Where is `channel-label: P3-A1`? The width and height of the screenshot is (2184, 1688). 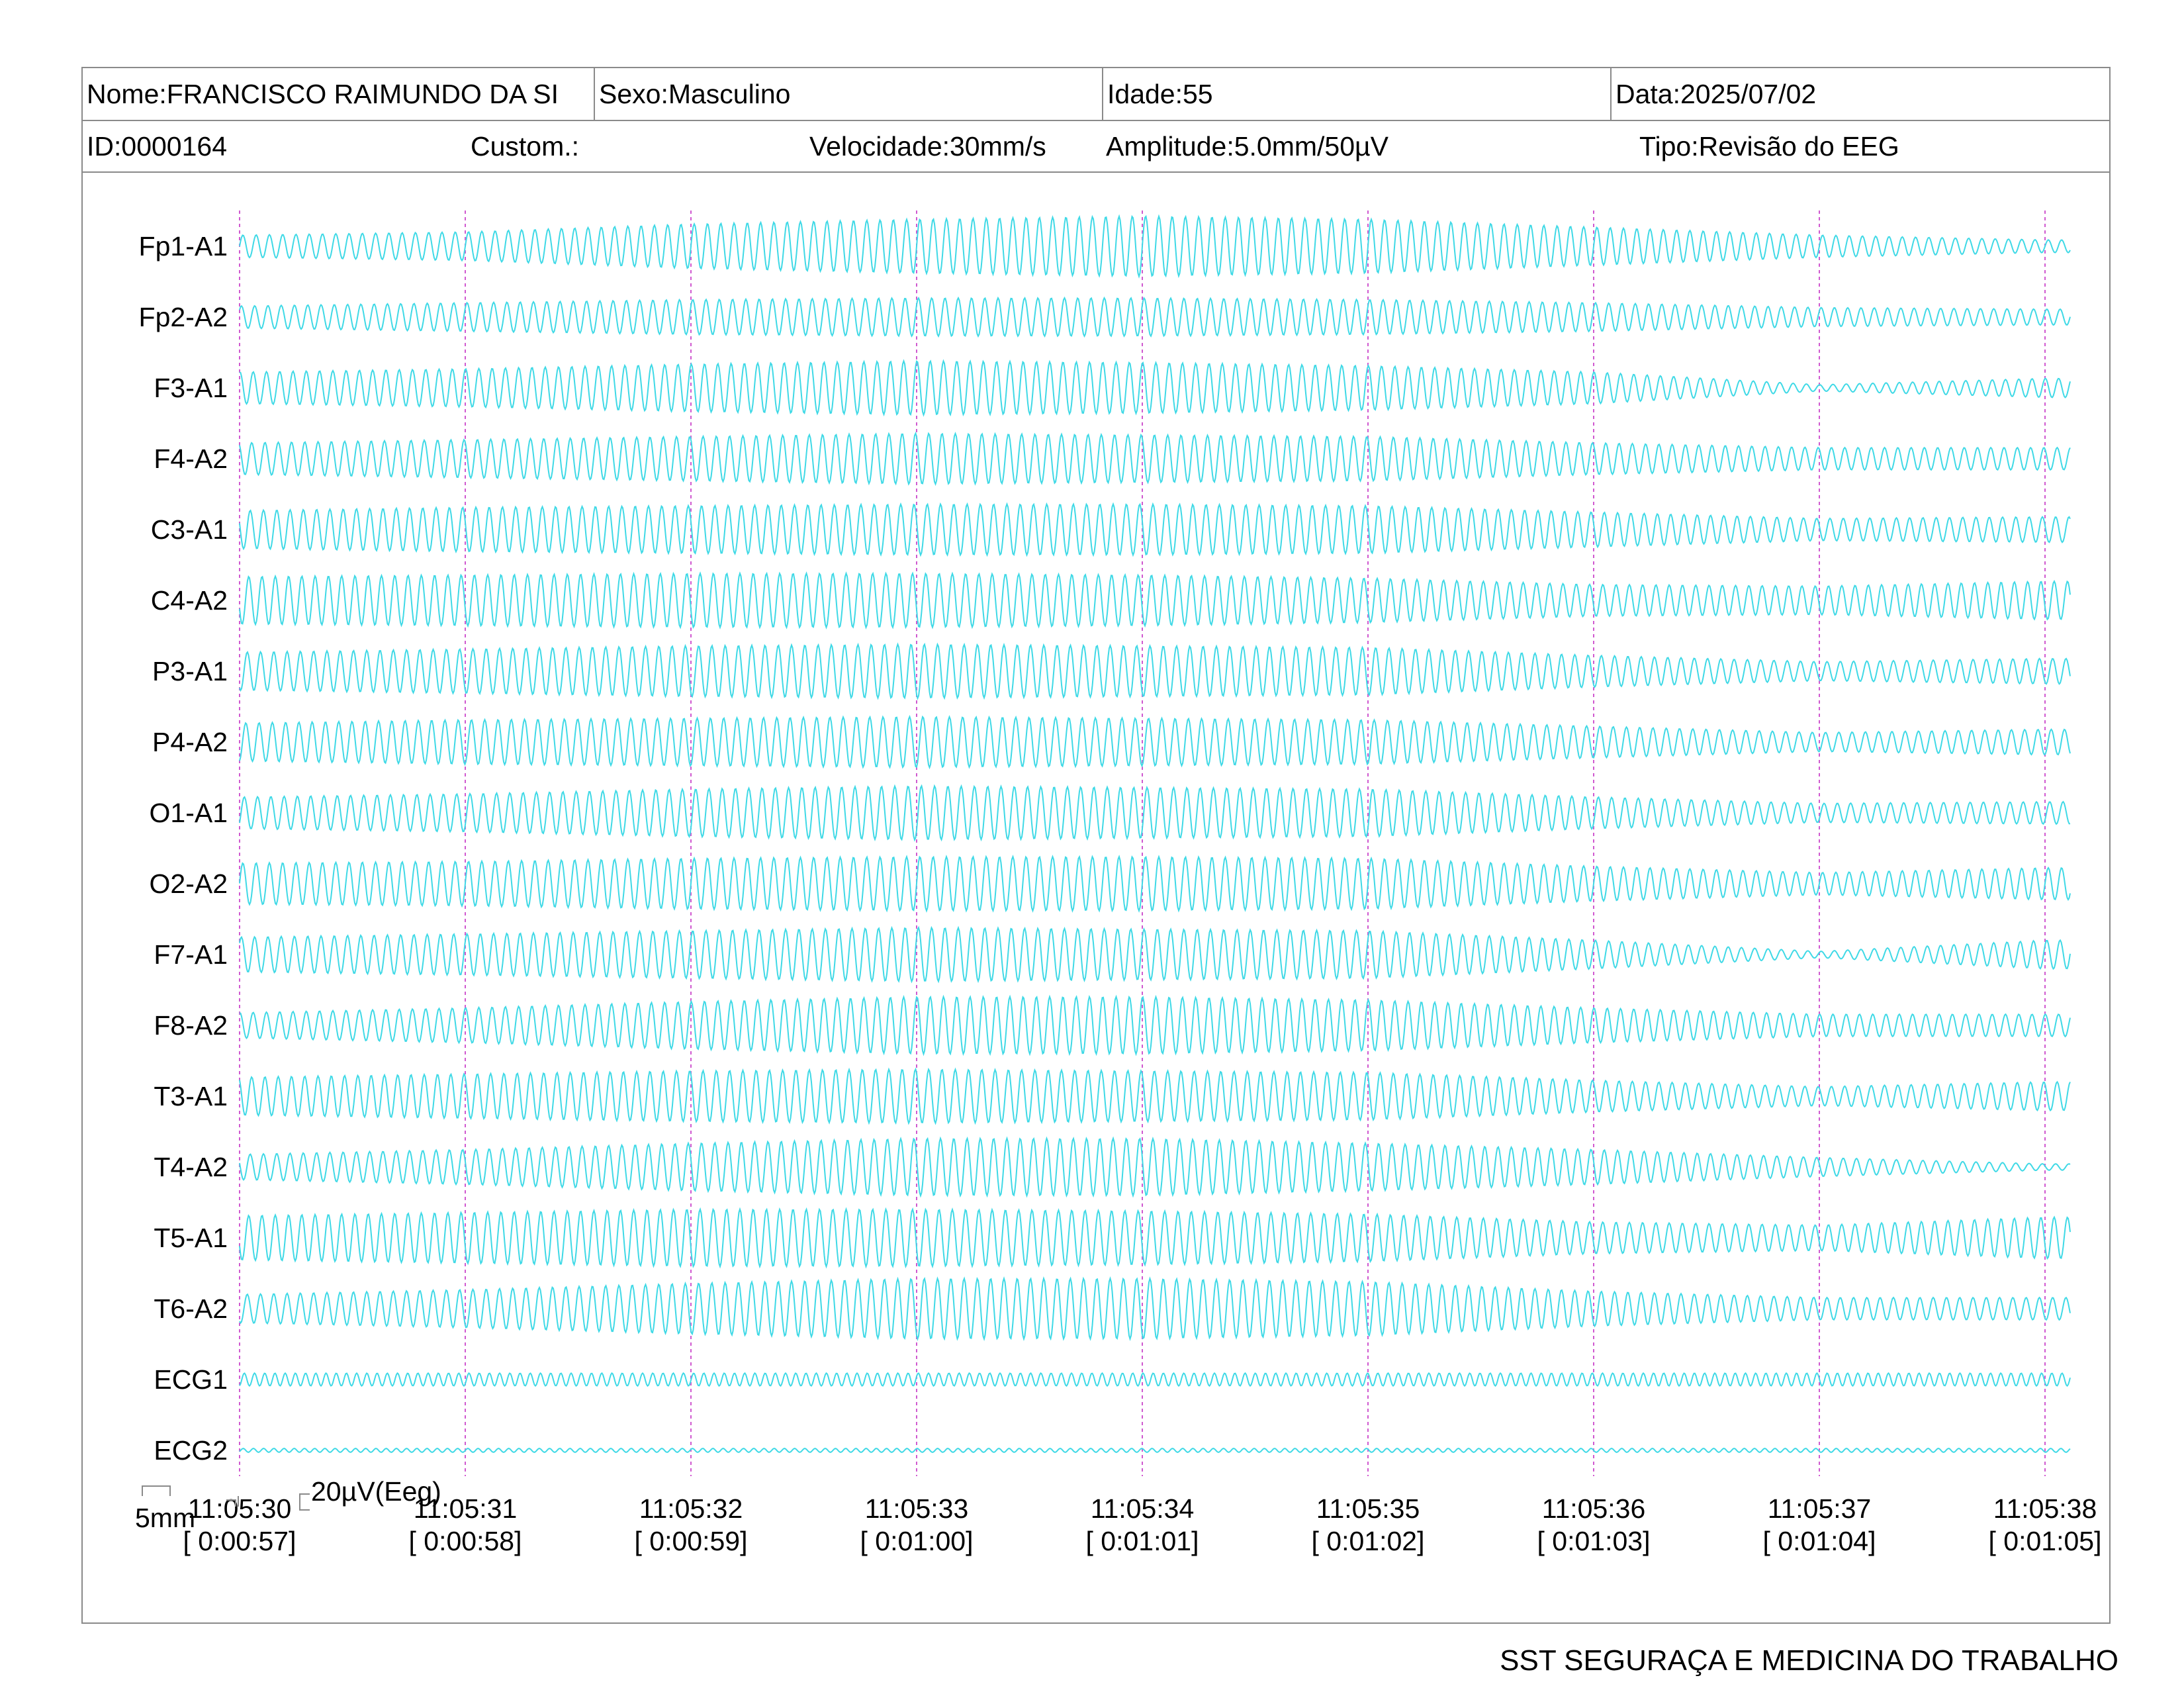 channel-label: P3-A1 is located at coordinates (190, 671).